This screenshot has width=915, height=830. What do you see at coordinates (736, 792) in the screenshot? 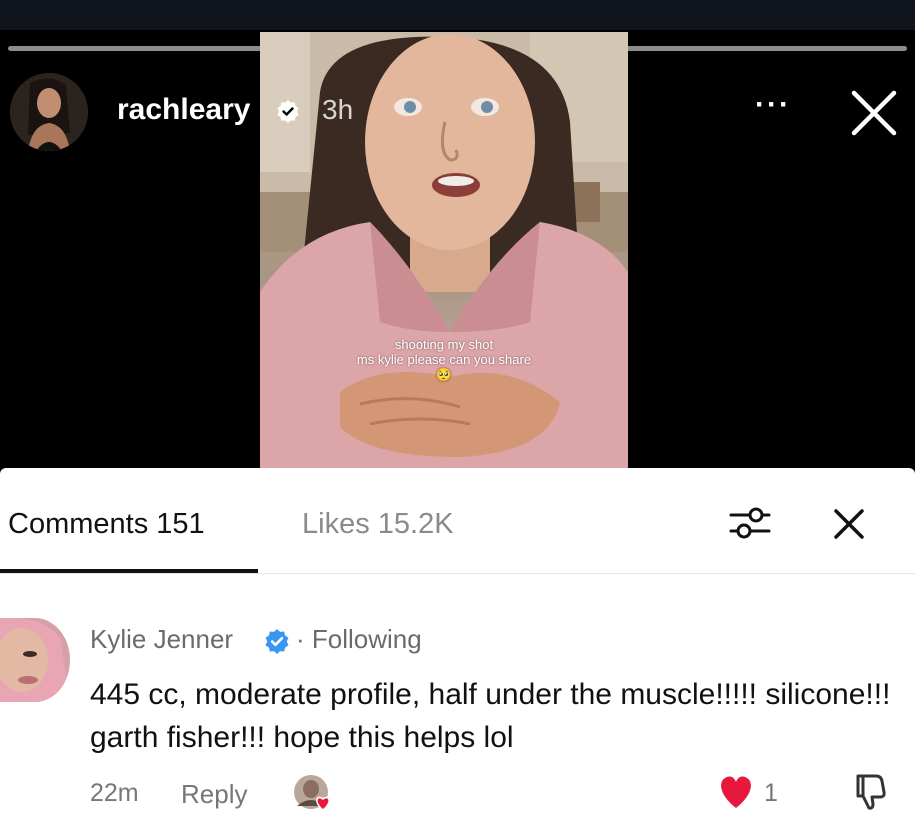
I see `like-heart-icon` at bounding box center [736, 792].